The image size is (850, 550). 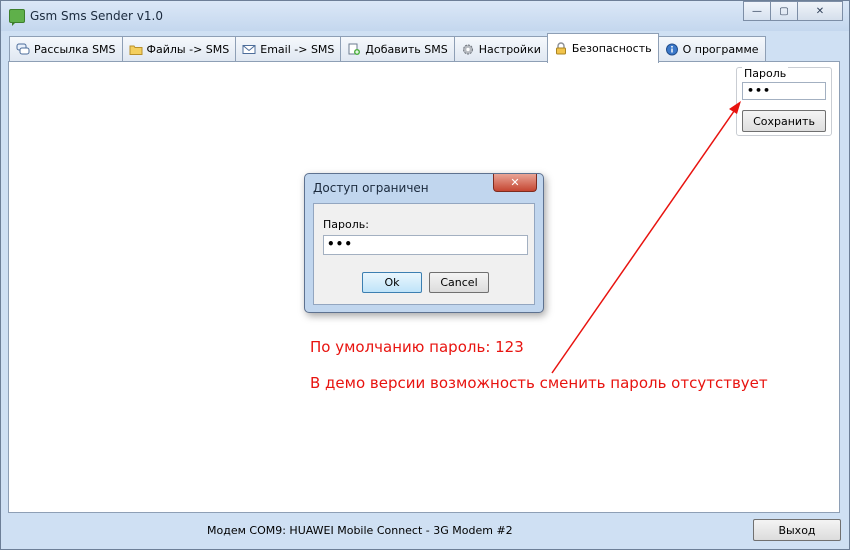 What do you see at coordinates (417, 347) in the screenshot?
I see `default-password-note: По умолчанию пароль: 123` at bounding box center [417, 347].